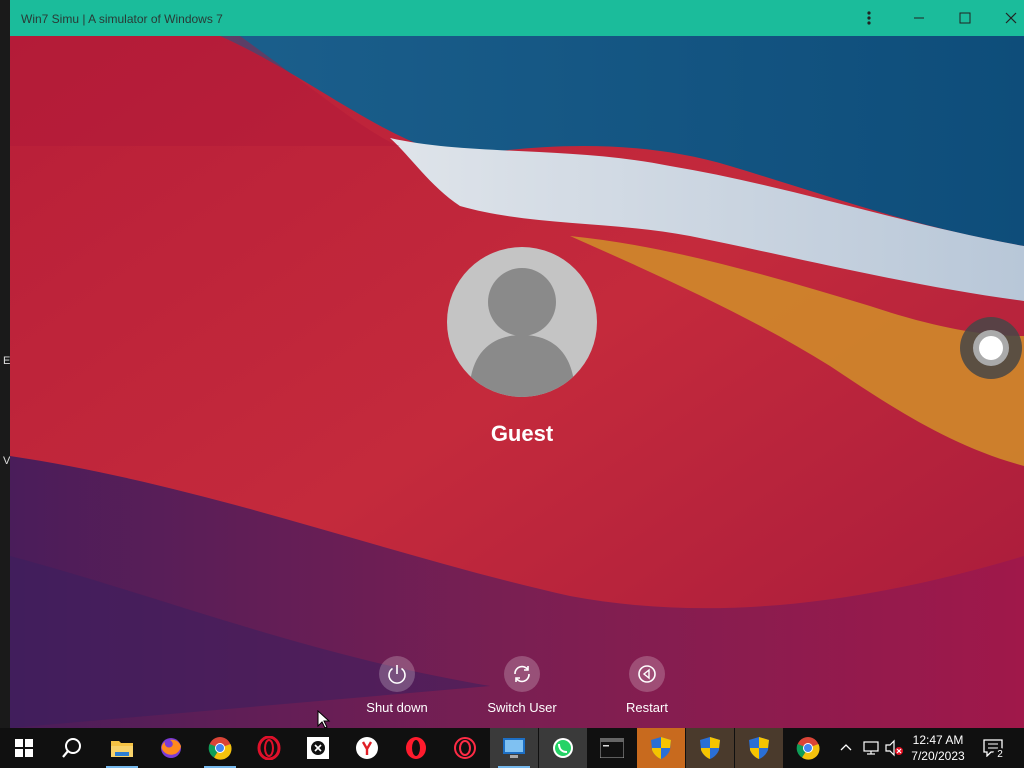 The image size is (1024, 768). Describe the element at coordinates (522, 433) in the screenshot. I see `user-name: Guest` at that location.